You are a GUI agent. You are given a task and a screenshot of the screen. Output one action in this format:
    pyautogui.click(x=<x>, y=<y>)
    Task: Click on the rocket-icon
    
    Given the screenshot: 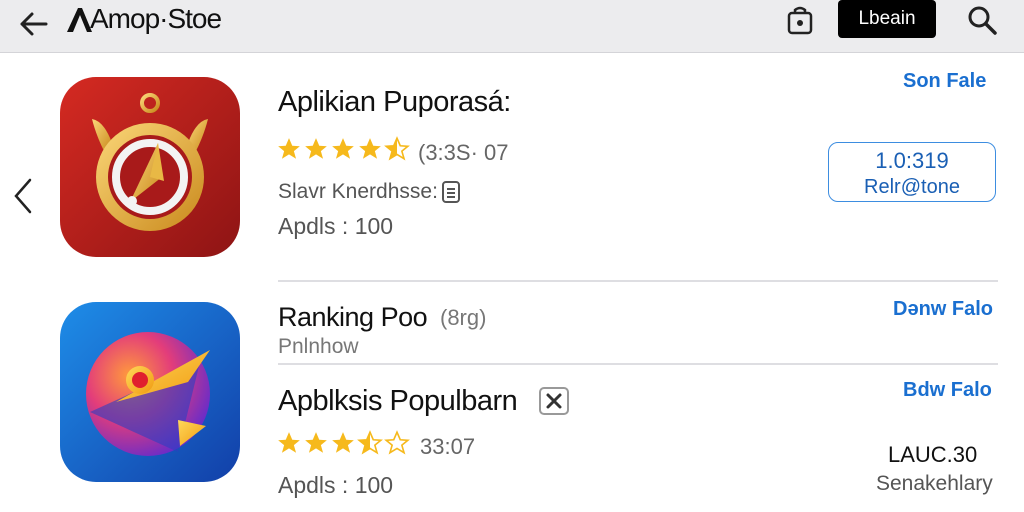 What is the action you would take?
    pyautogui.click(x=150, y=392)
    